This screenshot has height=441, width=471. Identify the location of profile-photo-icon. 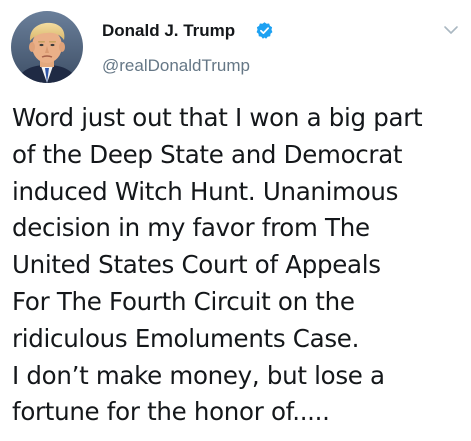
(47, 47).